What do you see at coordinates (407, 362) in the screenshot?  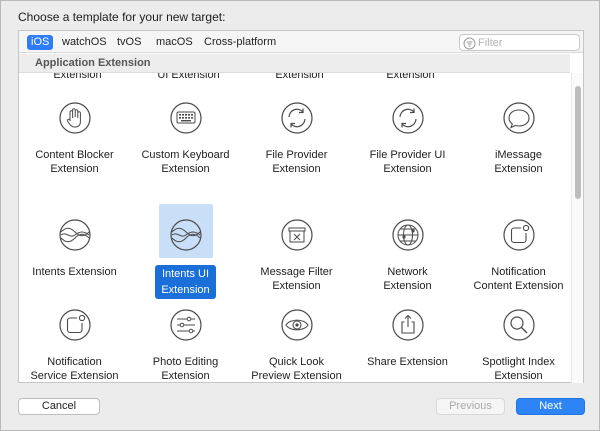 I see `template-label: Share Extension` at bounding box center [407, 362].